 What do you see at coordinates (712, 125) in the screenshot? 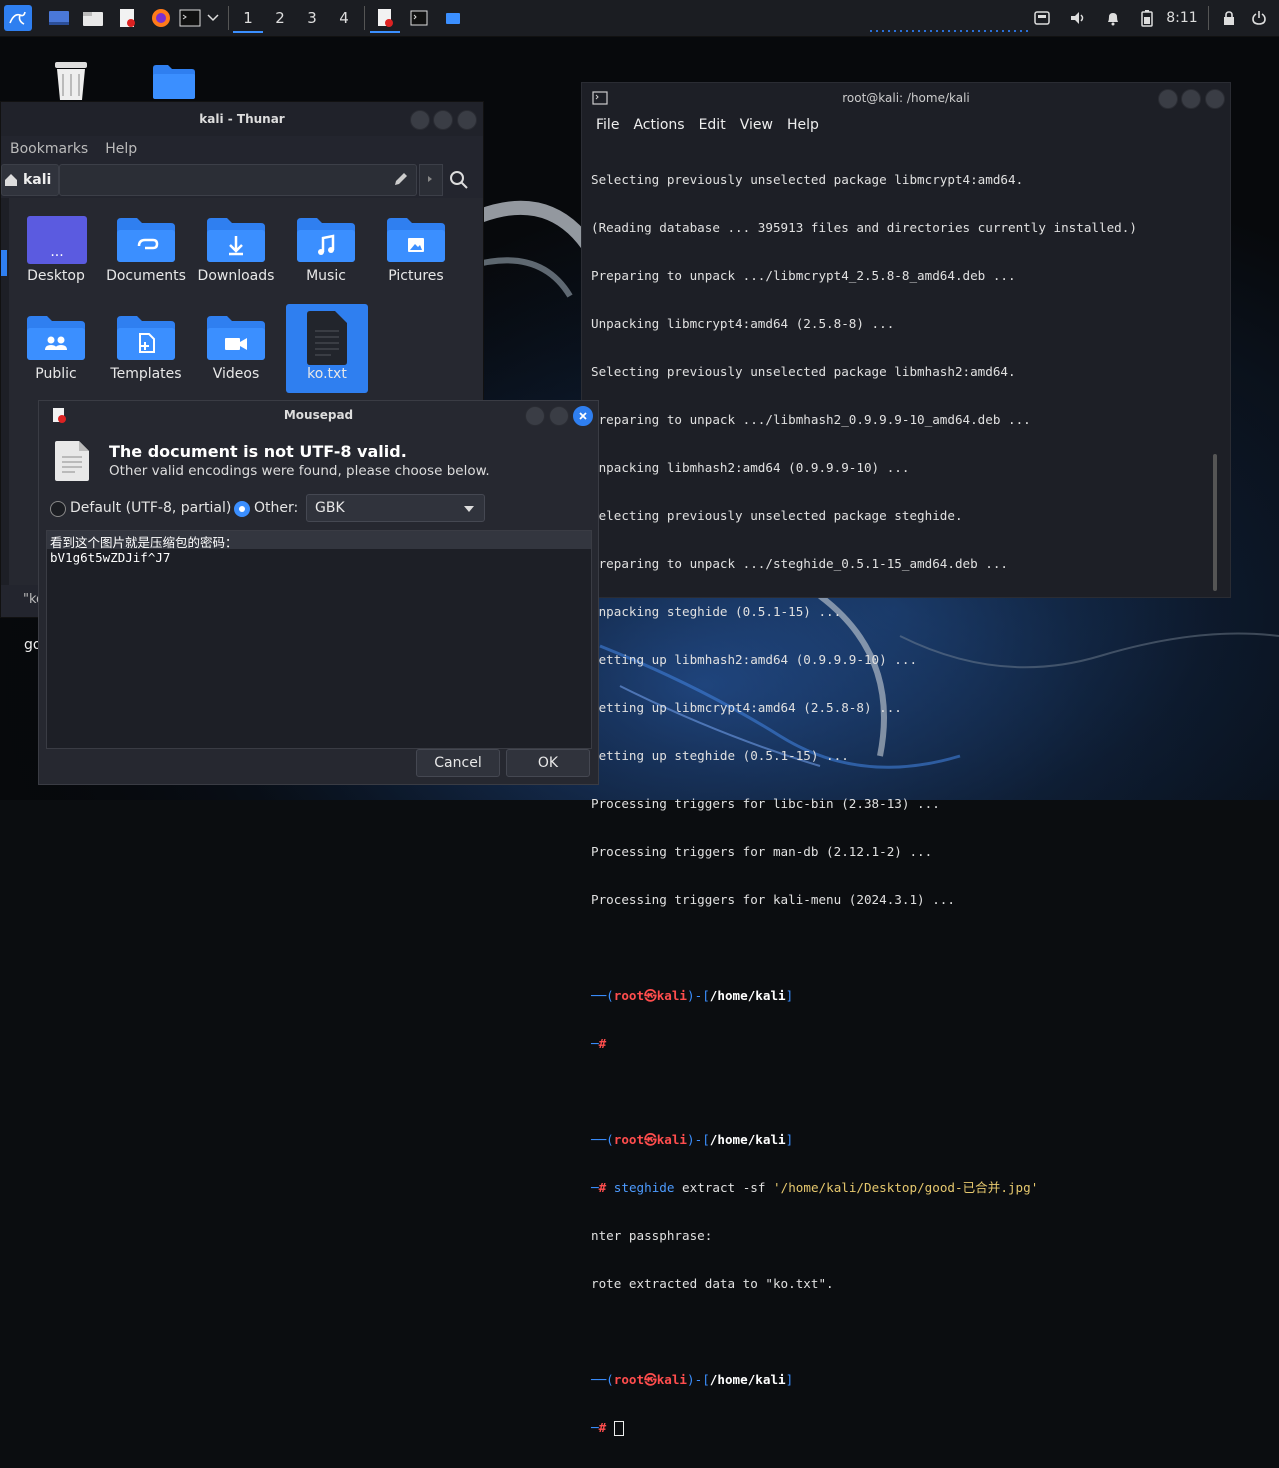
I see `menu-edit: Edit` at bounding box center [712, 125].